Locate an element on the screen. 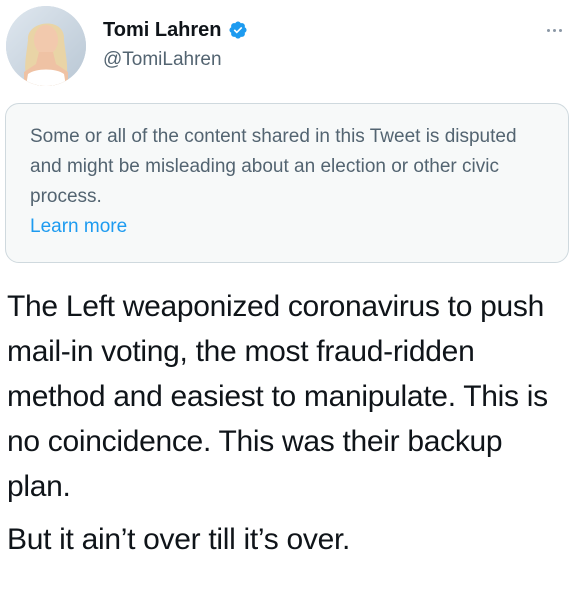 Image resolution: width=579 pixels, height=612 pixels. tweet-paragraph: But it ain’t over till it’s over. is located at coordinates (179, 539).